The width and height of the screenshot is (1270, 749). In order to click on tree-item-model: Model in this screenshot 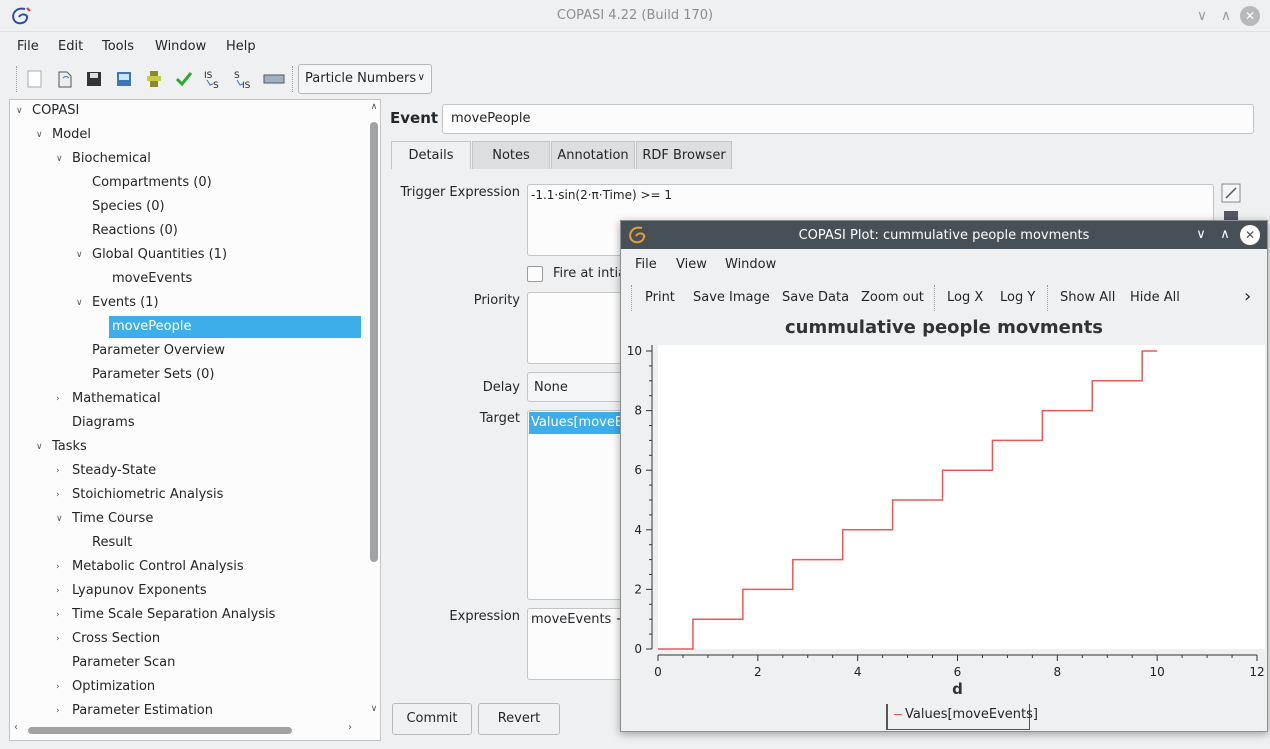, I will do `click(71, 135)`.